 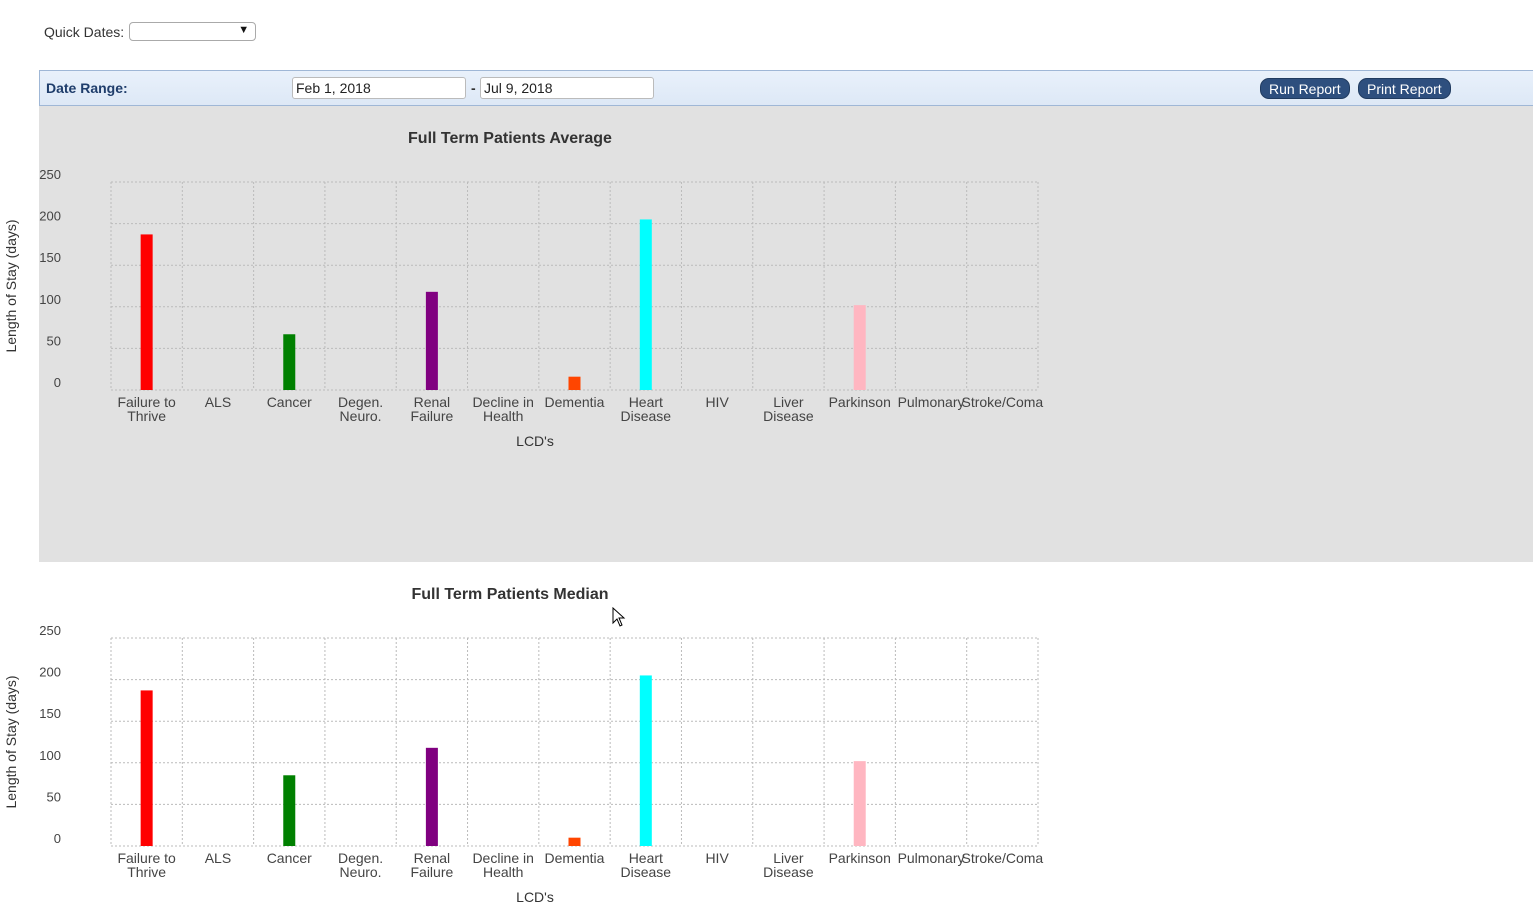 I want to click on start-date-input, so click(x=379, y=88).